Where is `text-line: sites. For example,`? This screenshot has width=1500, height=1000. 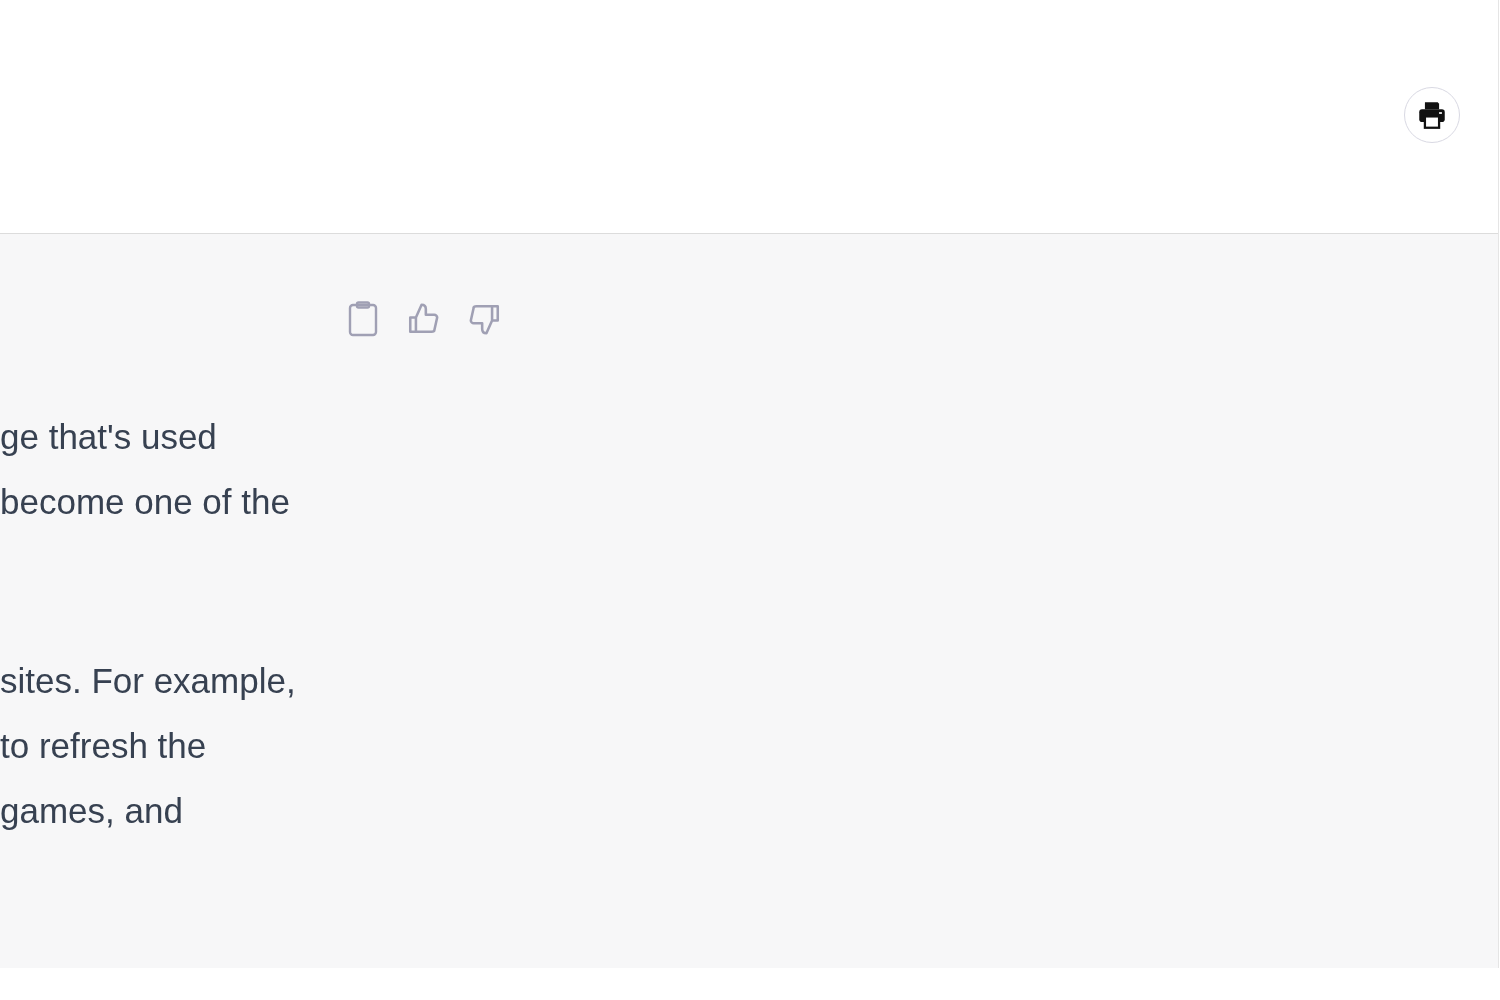
text-line: sites. For example, is located at coordinates (148, 681).